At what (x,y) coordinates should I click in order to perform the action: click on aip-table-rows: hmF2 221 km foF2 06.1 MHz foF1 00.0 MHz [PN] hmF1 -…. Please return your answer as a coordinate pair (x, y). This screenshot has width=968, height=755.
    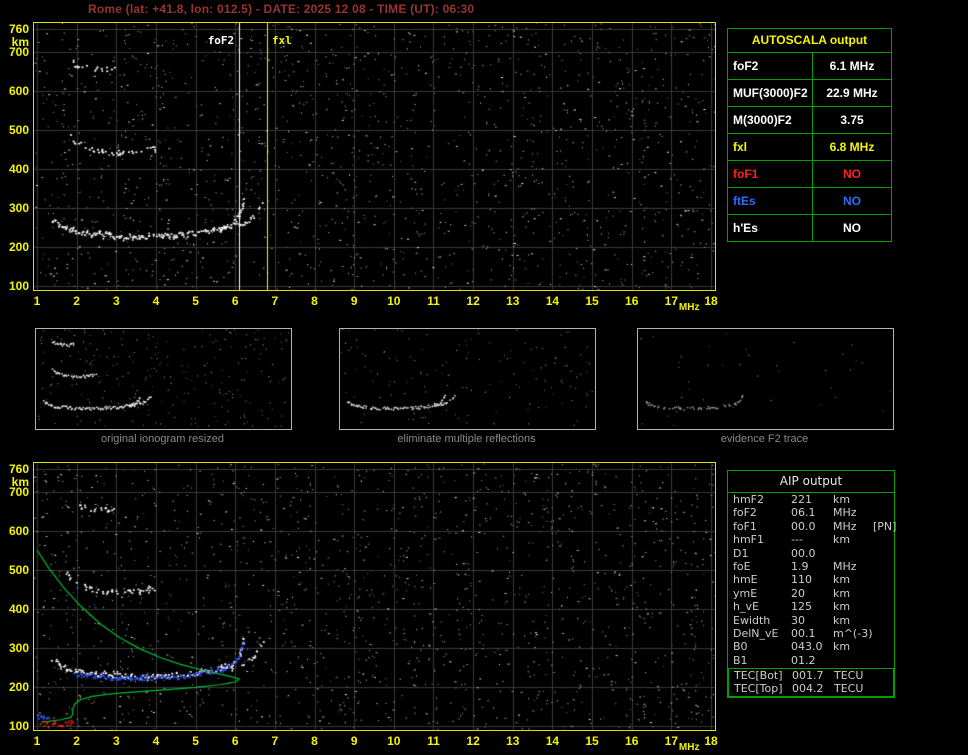
    Looking at the image, I should click on (812, 580).